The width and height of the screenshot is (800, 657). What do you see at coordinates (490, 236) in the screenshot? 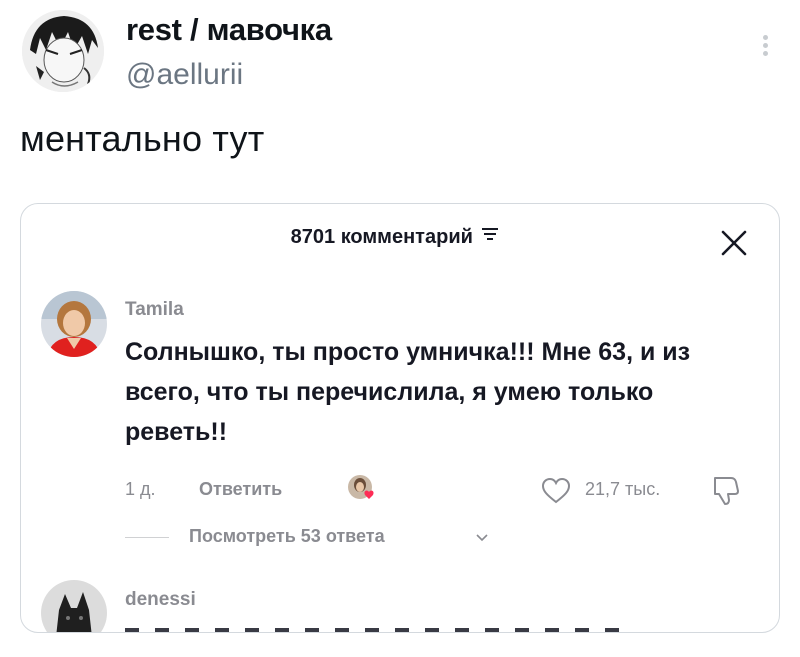
I see `filter-icon` at bounding box center [490, 236].